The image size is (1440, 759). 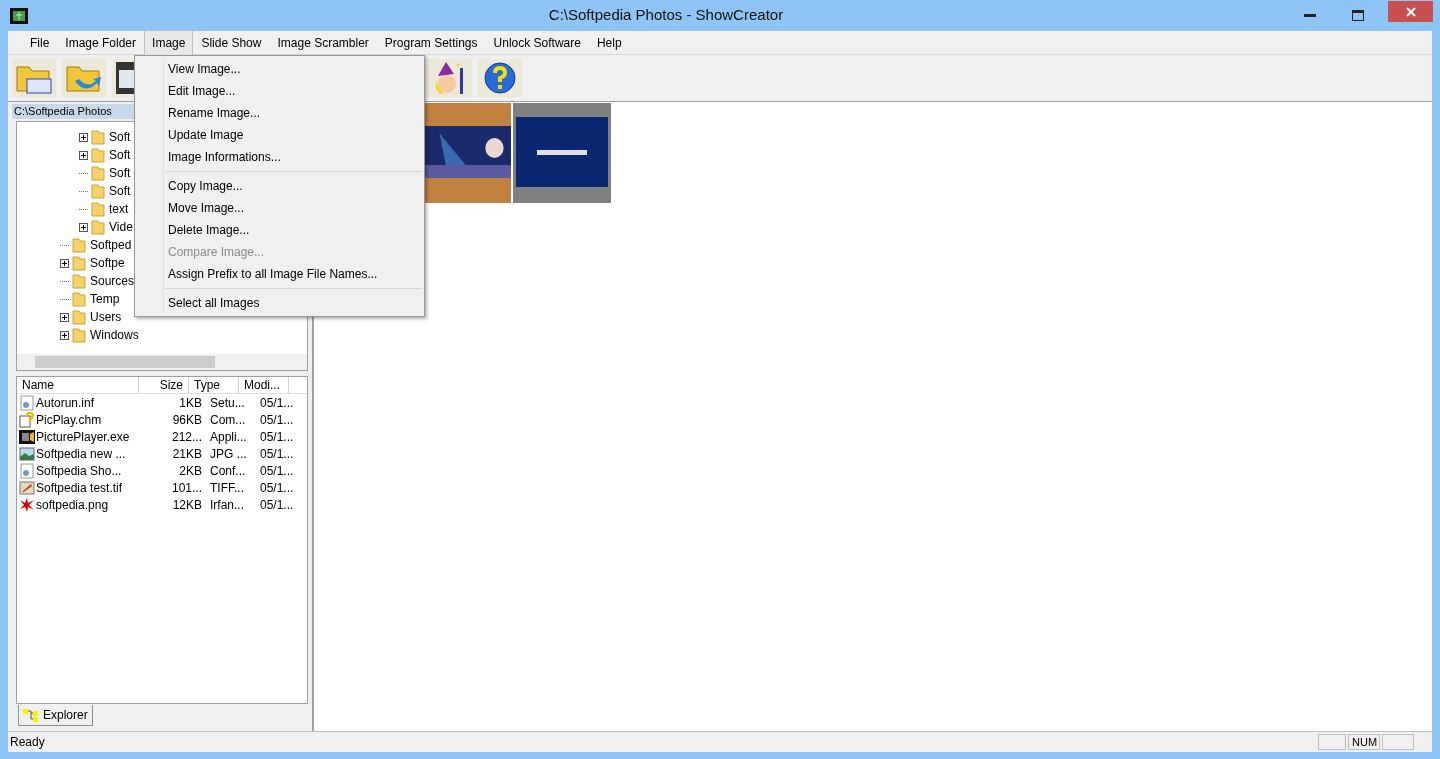 What do you see at coordinates (609, 42) in the screenshot?
I see `menu-item: Help` at bounding box center [609, 42].